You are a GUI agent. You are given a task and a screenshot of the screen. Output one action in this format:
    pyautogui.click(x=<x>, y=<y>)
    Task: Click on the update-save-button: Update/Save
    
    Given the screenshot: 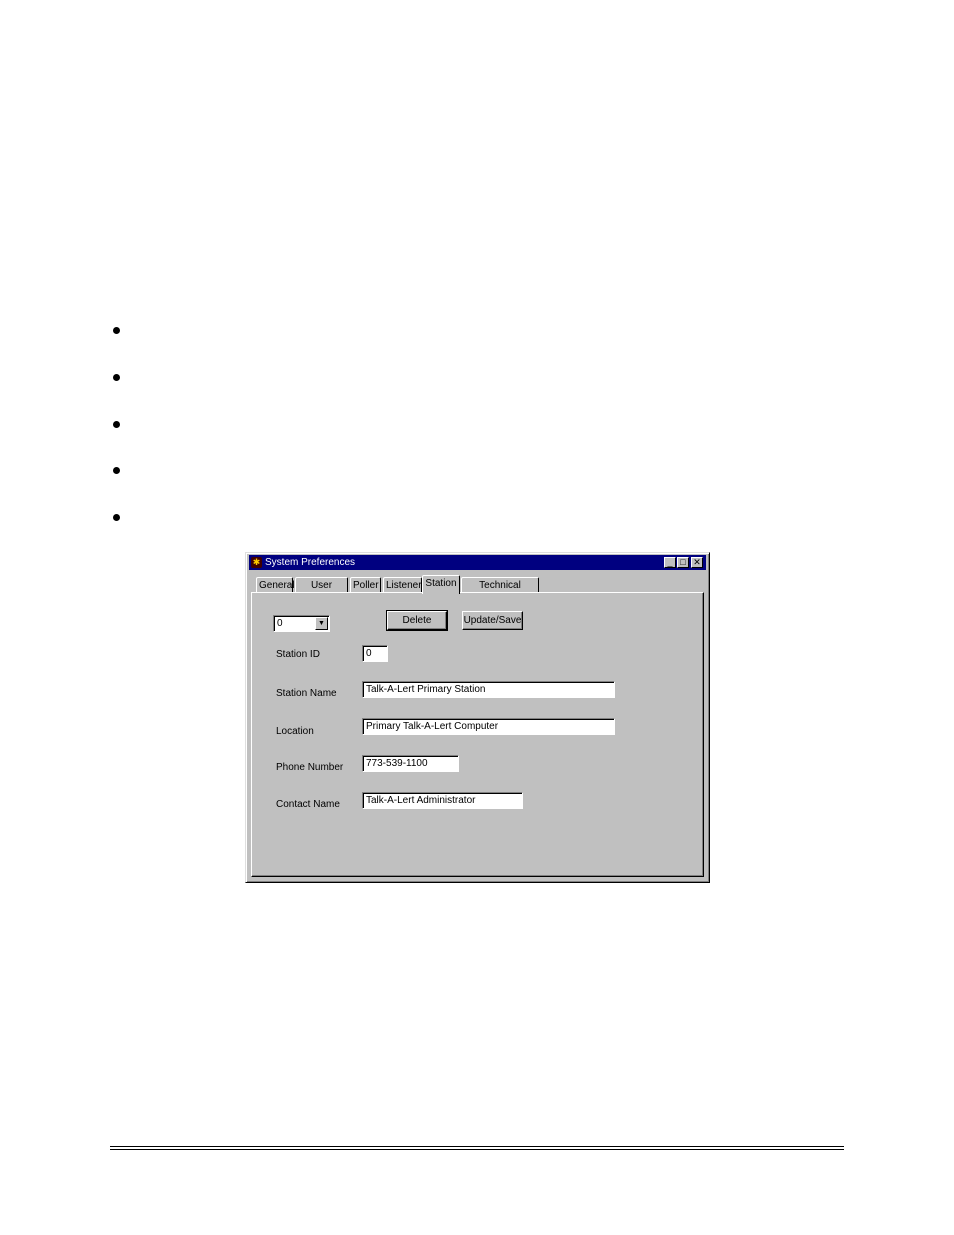 What is the action you would take?
    pyautogui.click(x=492, y=620)
    